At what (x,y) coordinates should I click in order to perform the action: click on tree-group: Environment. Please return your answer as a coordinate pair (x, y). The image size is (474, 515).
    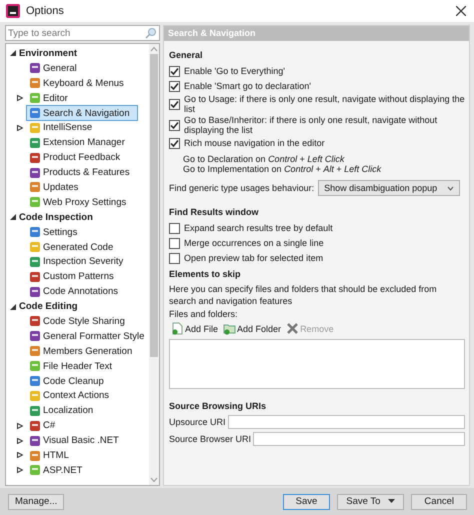
    Looking at the image, I should click on (48, 53).